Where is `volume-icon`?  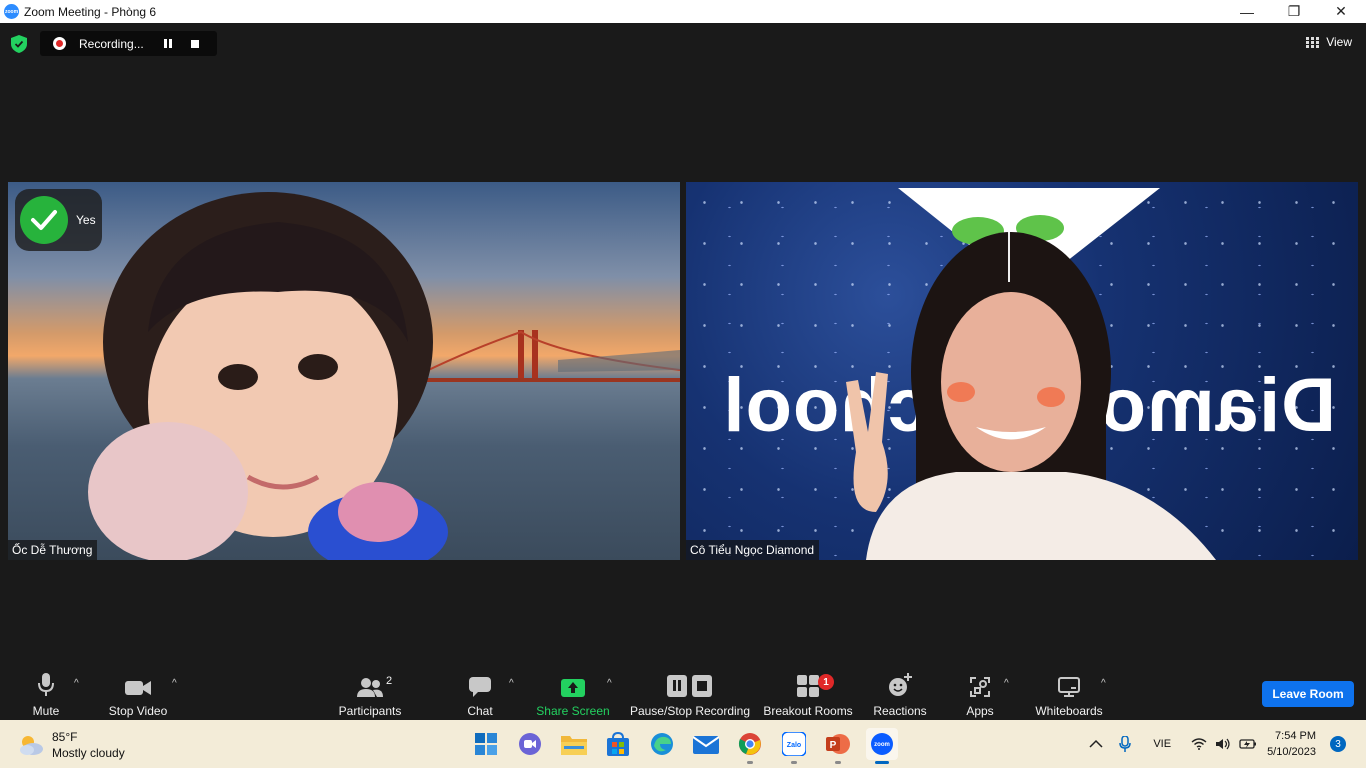
volume-icon is located at coordinates (1223, 744).